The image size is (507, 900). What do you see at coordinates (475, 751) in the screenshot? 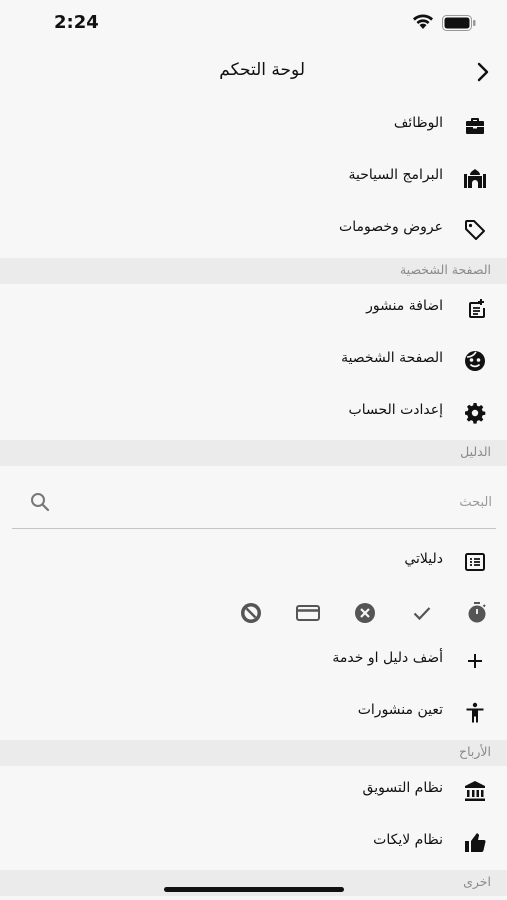
I see `section-title: الأرباح` at bounding box center [475, 751].